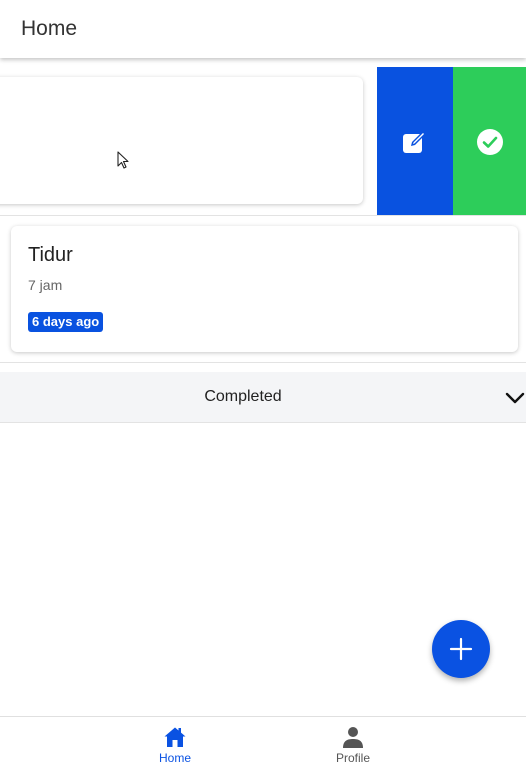 Image resolution: width=526 pixels, height=774 pixels. I want to click on person-icon, so click(353, 737).